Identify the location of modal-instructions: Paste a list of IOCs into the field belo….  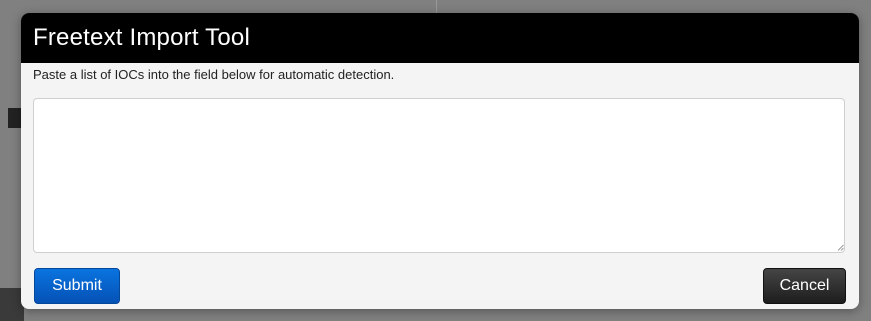
(214, 74).